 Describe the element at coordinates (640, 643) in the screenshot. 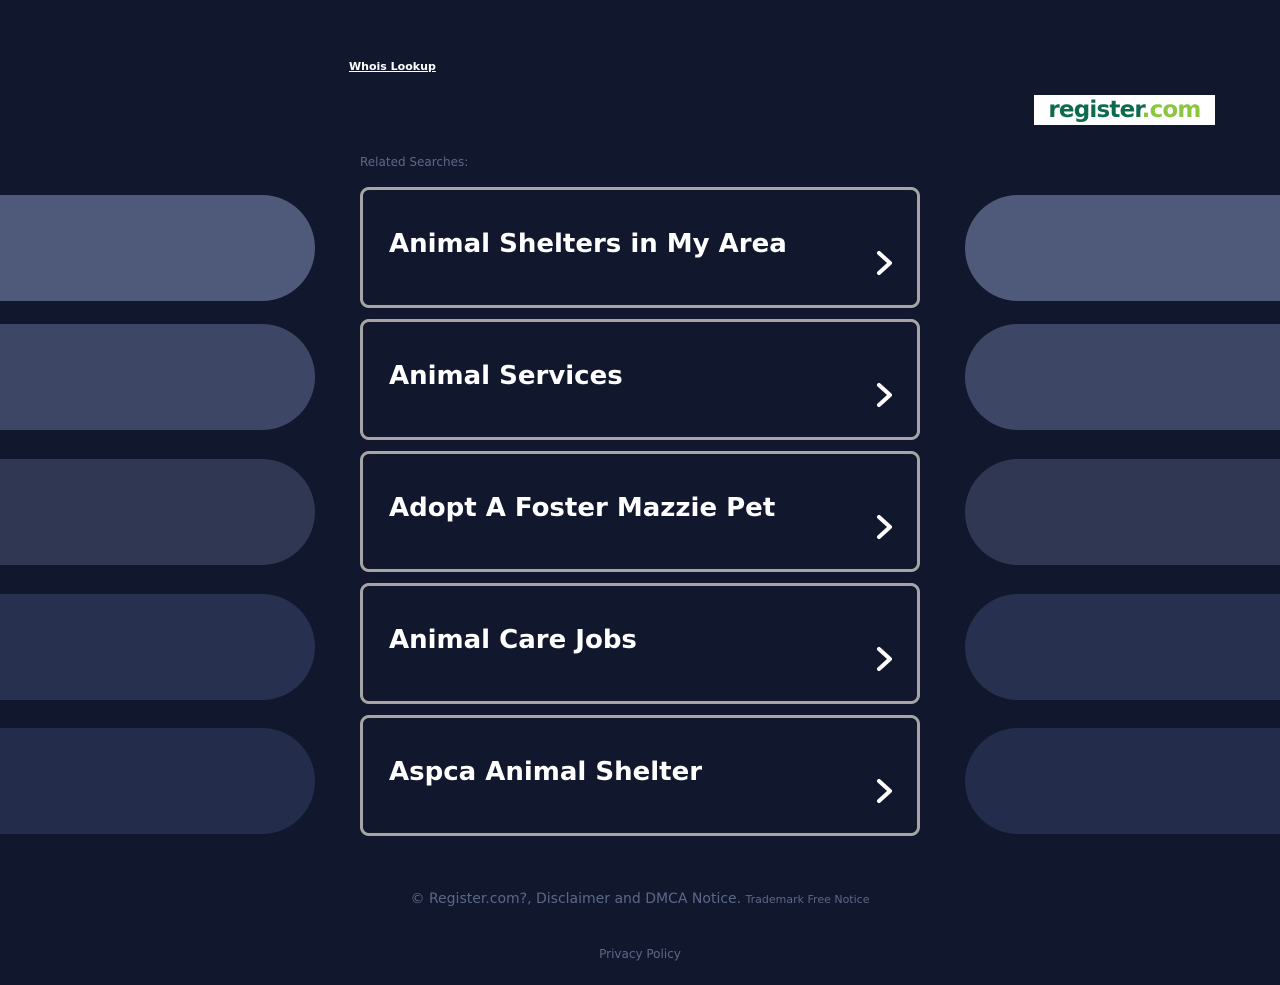

I see `related-search-link: Animal Care Jobs` at that location.